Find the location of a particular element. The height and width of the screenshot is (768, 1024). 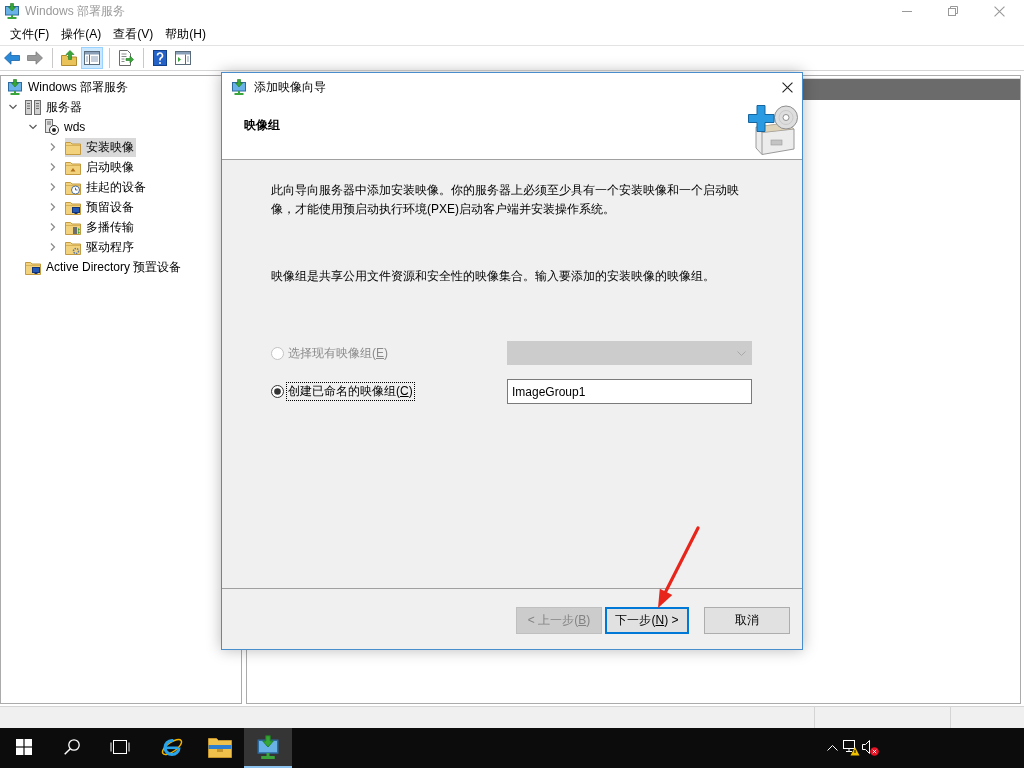

radio-button is located at coordinates (277, 391).